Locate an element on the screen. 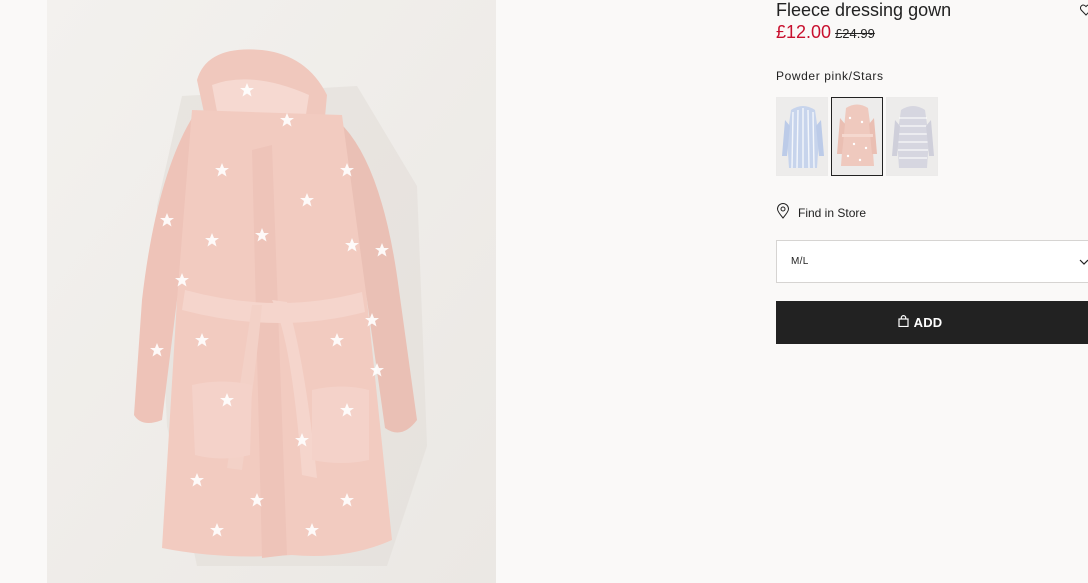 This screenshot has height=583, width=1088. price-row: £12.00 £24.99 is located at coordinates (825, 32).